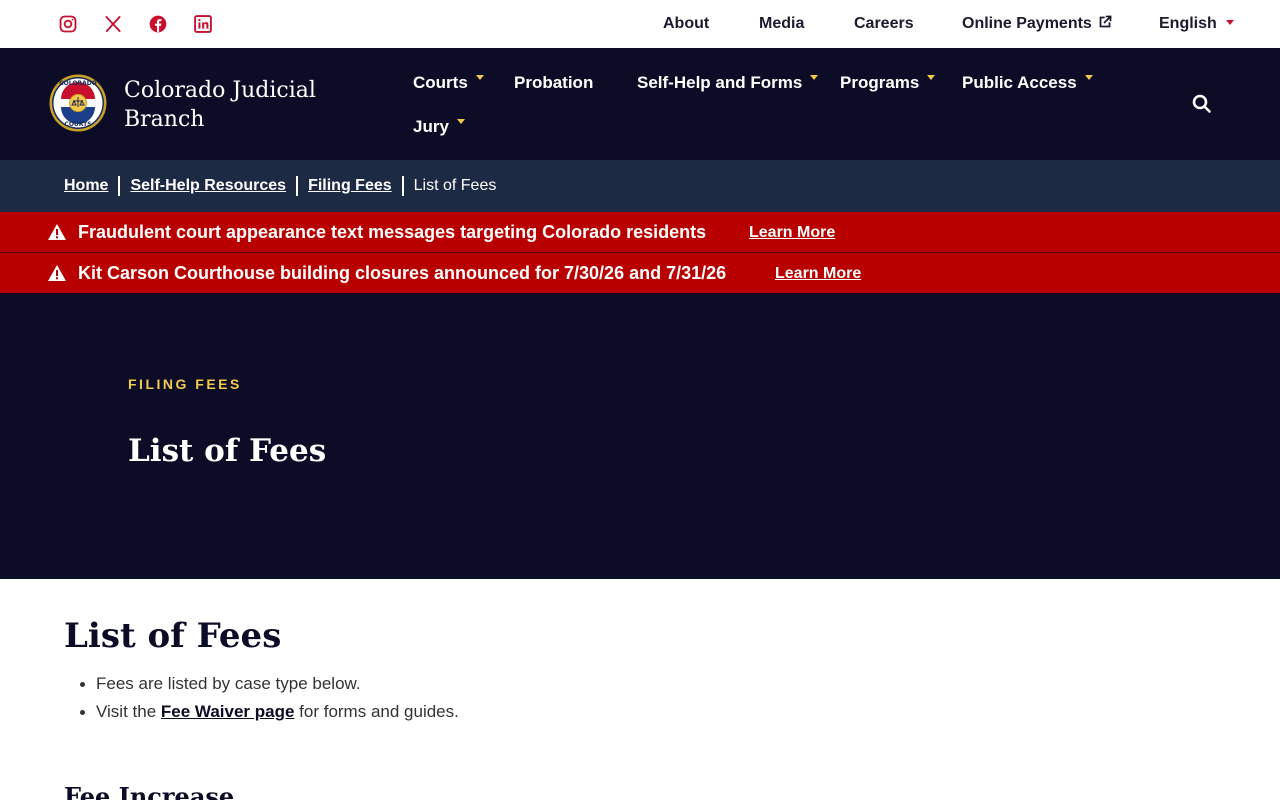 Image resolution: width=1280 pixels, height=800 pixels. I want to click on breadcrumb-current: List of Fees, so click(455, 185).